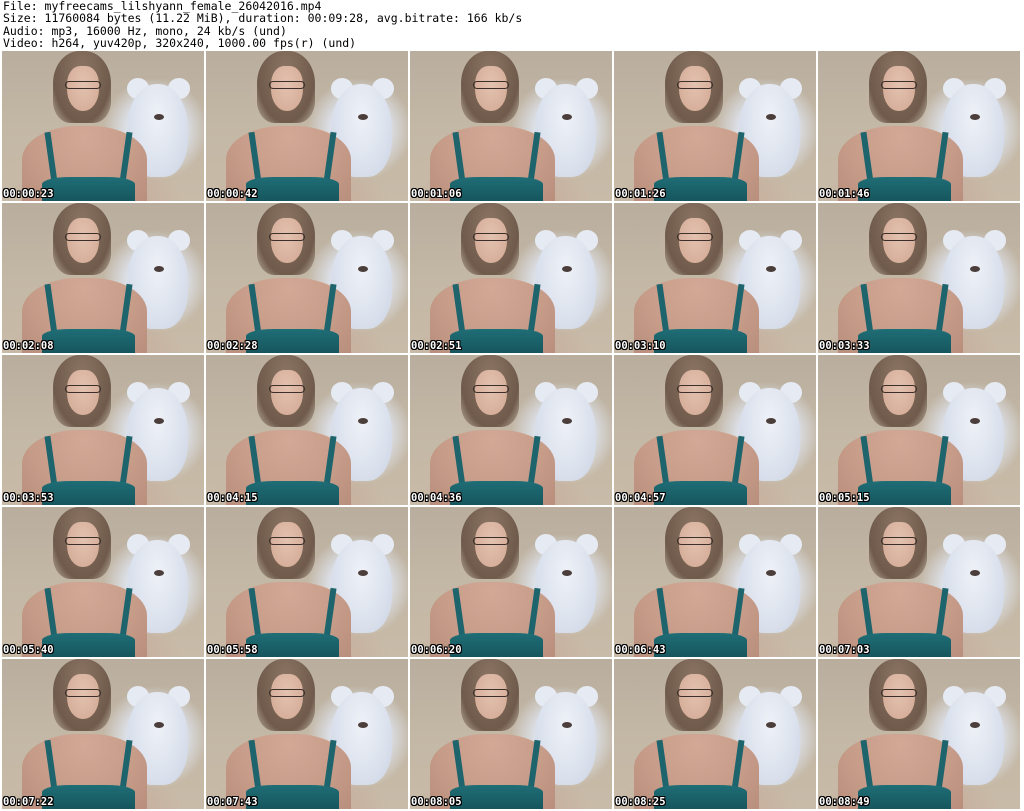 The width and height of the screenshot is (1024, 811). Describe the element at coordinates (844, 650) in the screenshot. I see `thumbnail-timestamp: 00:07:03` at that location.